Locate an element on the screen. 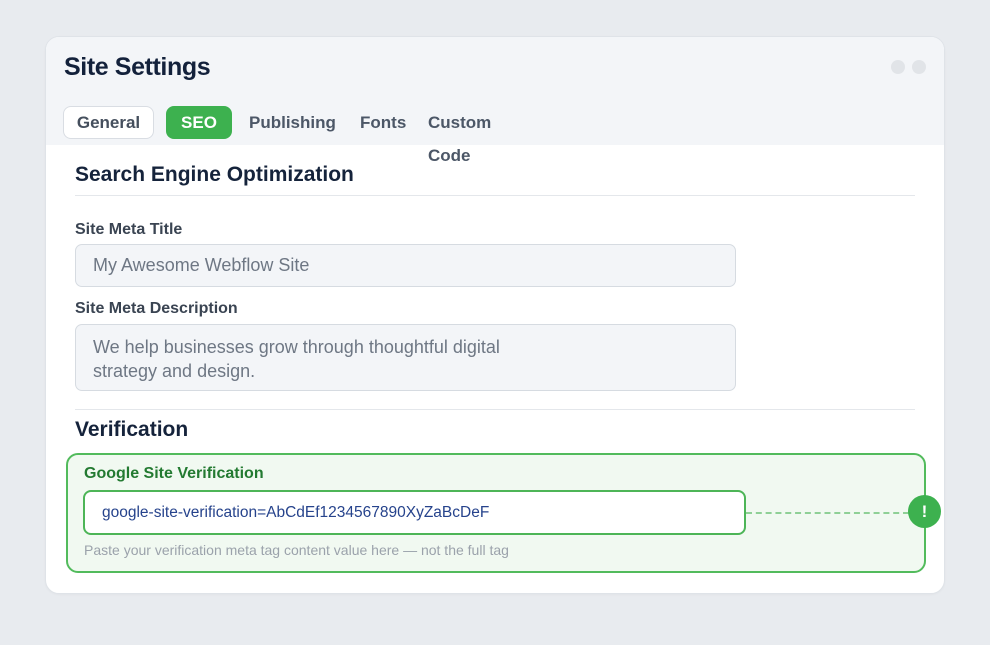  tab-general: General is located at coordinates (108, 122).